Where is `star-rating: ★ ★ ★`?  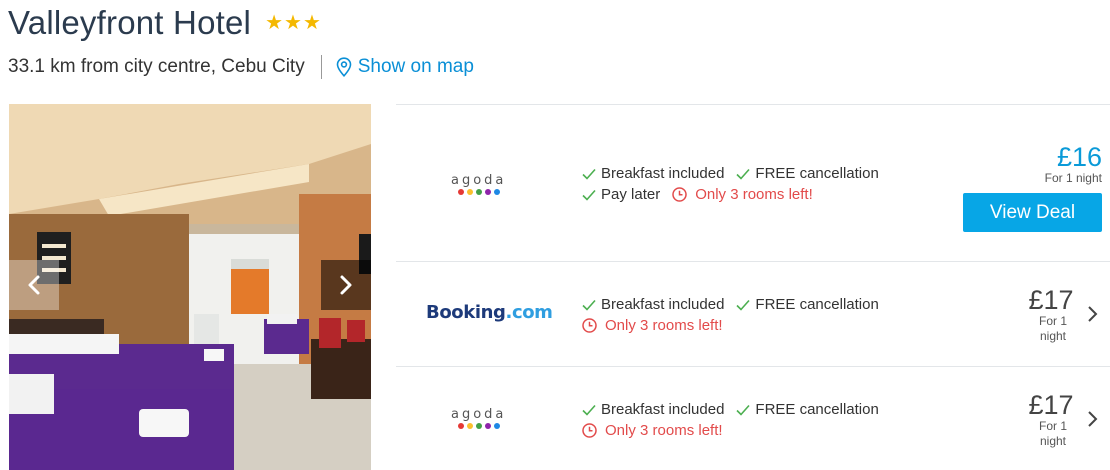
star-rating: ★ ★ ★ is located at coordinates (293, 23).